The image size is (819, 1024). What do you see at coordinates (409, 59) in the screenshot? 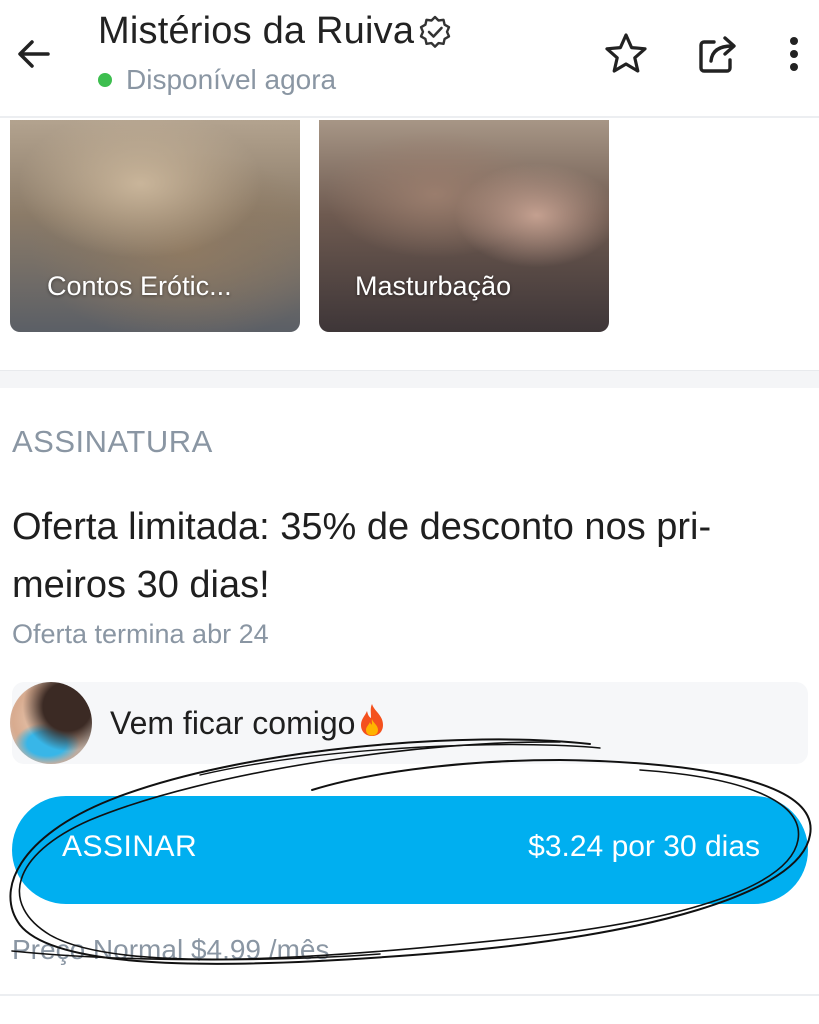
I see `top-bar: Mistérios da Ruiva Disponível agora` at bounding box center [409, 59].